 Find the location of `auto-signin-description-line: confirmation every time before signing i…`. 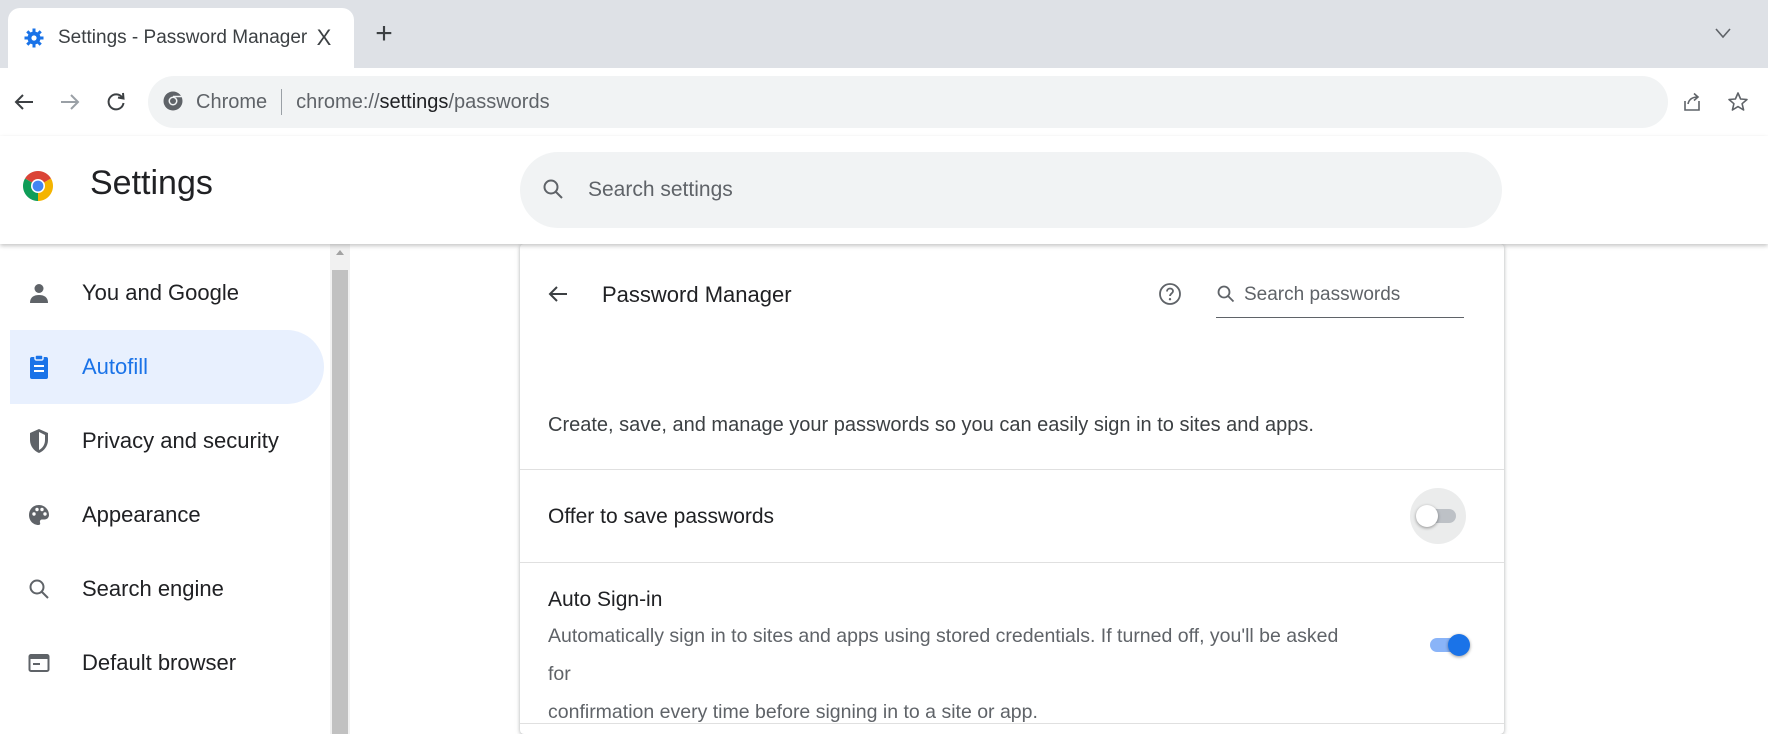

auto-signin-description-line: confirmation every time before signing i… is located at coordinates (793, 712).